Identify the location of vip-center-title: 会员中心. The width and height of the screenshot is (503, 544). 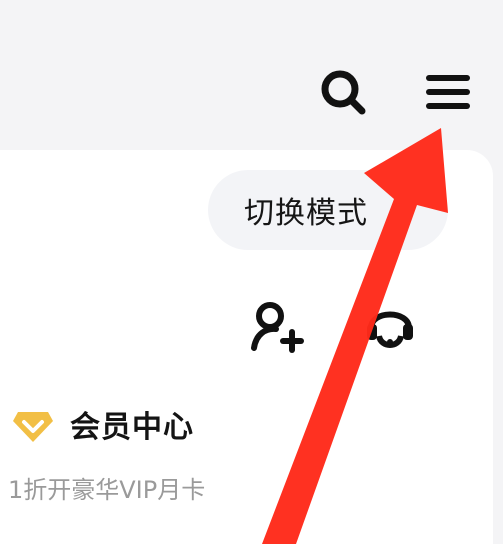
(132, 428).